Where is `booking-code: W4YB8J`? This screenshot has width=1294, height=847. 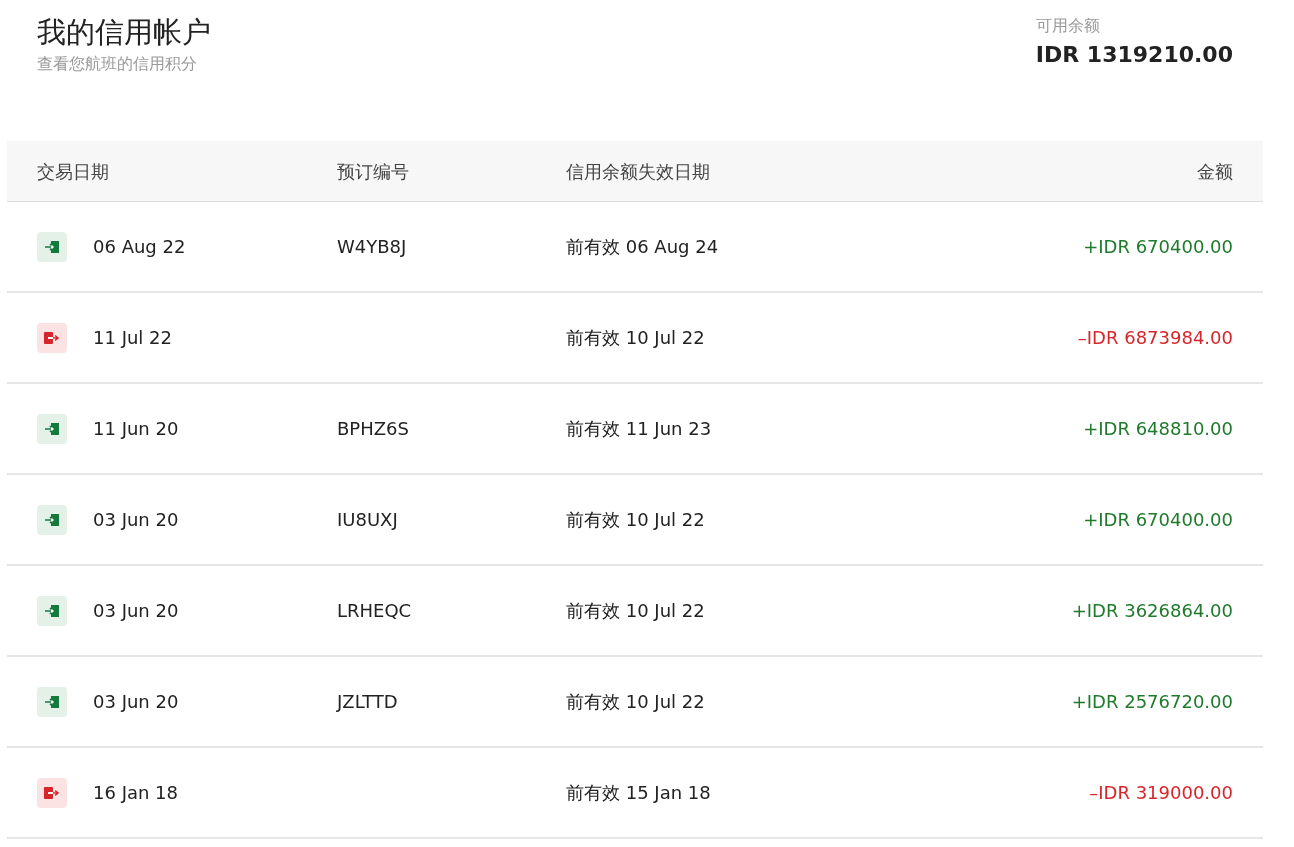
booking-code: W4YB8J is located at coordinates (372, 246).